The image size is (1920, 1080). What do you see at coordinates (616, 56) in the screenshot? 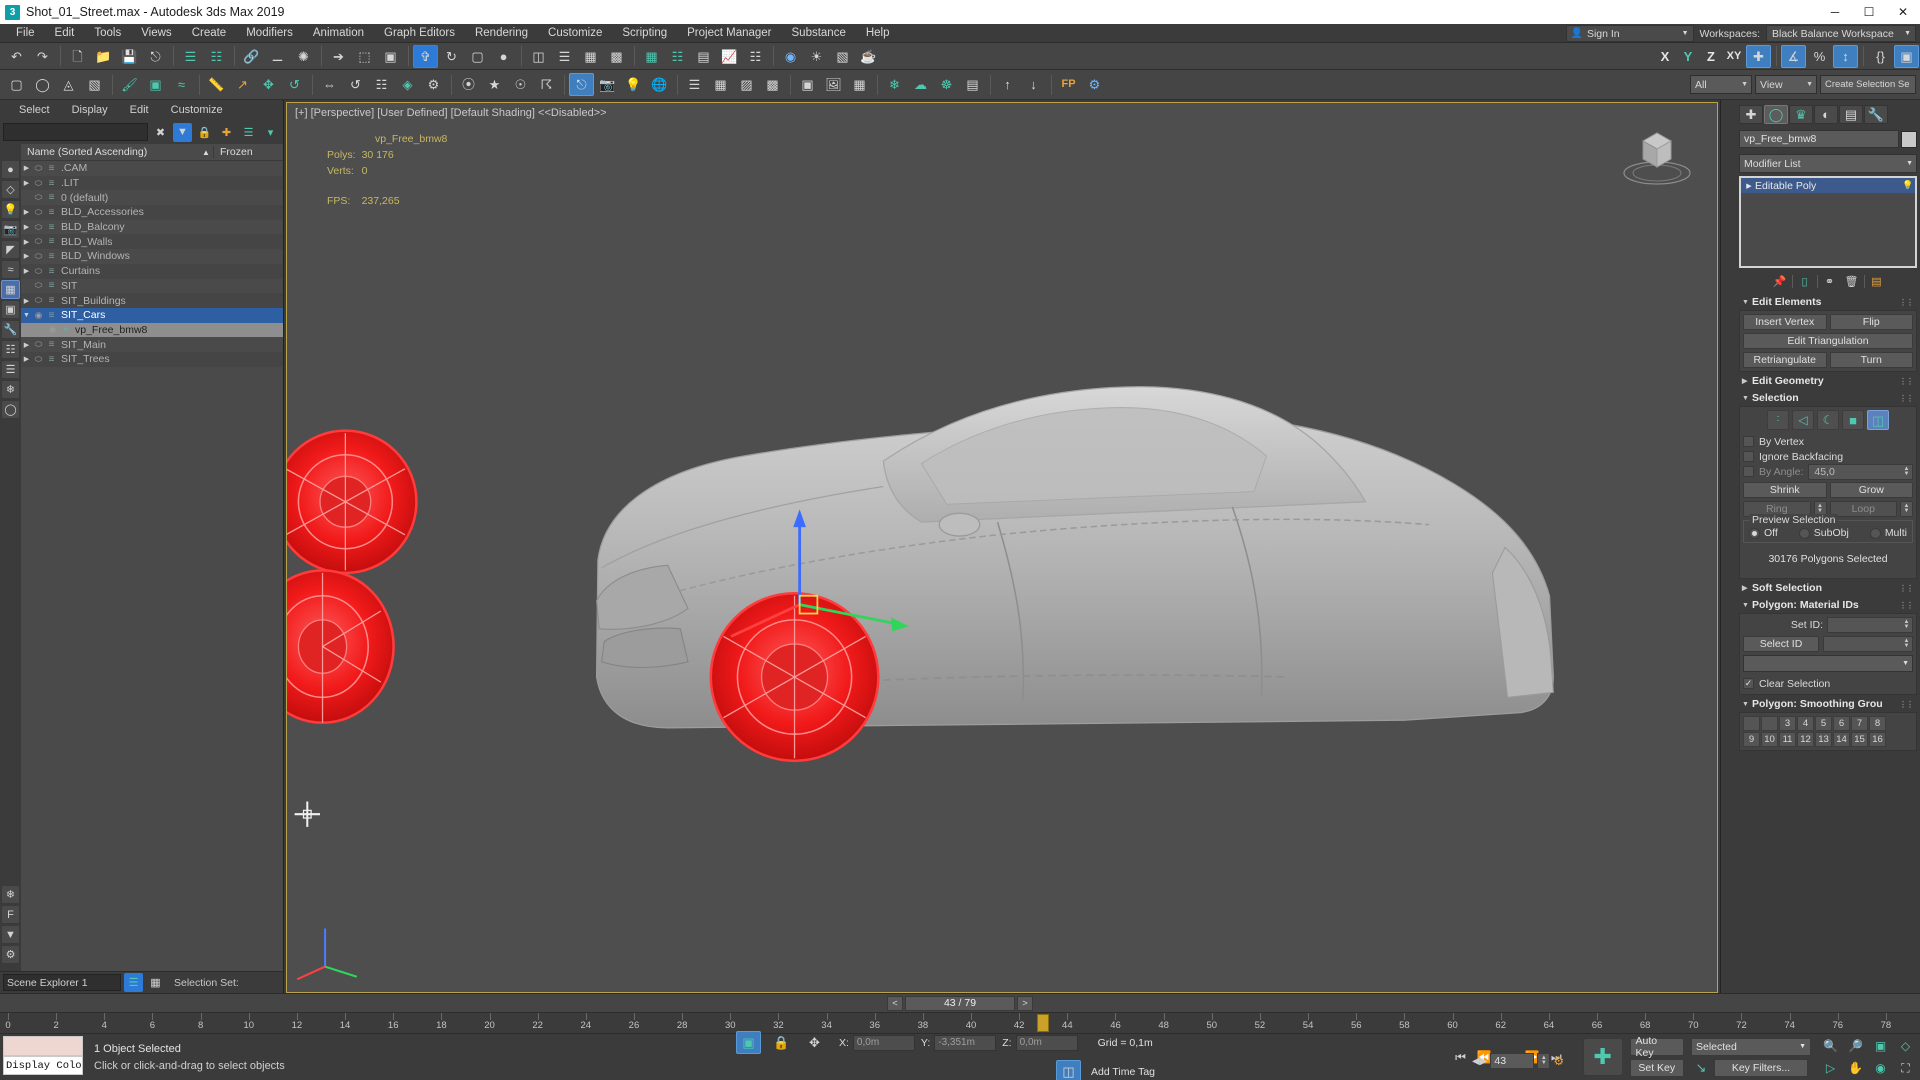
I see `spacing-tool-button: ▩` at bounding box center [616, 56].